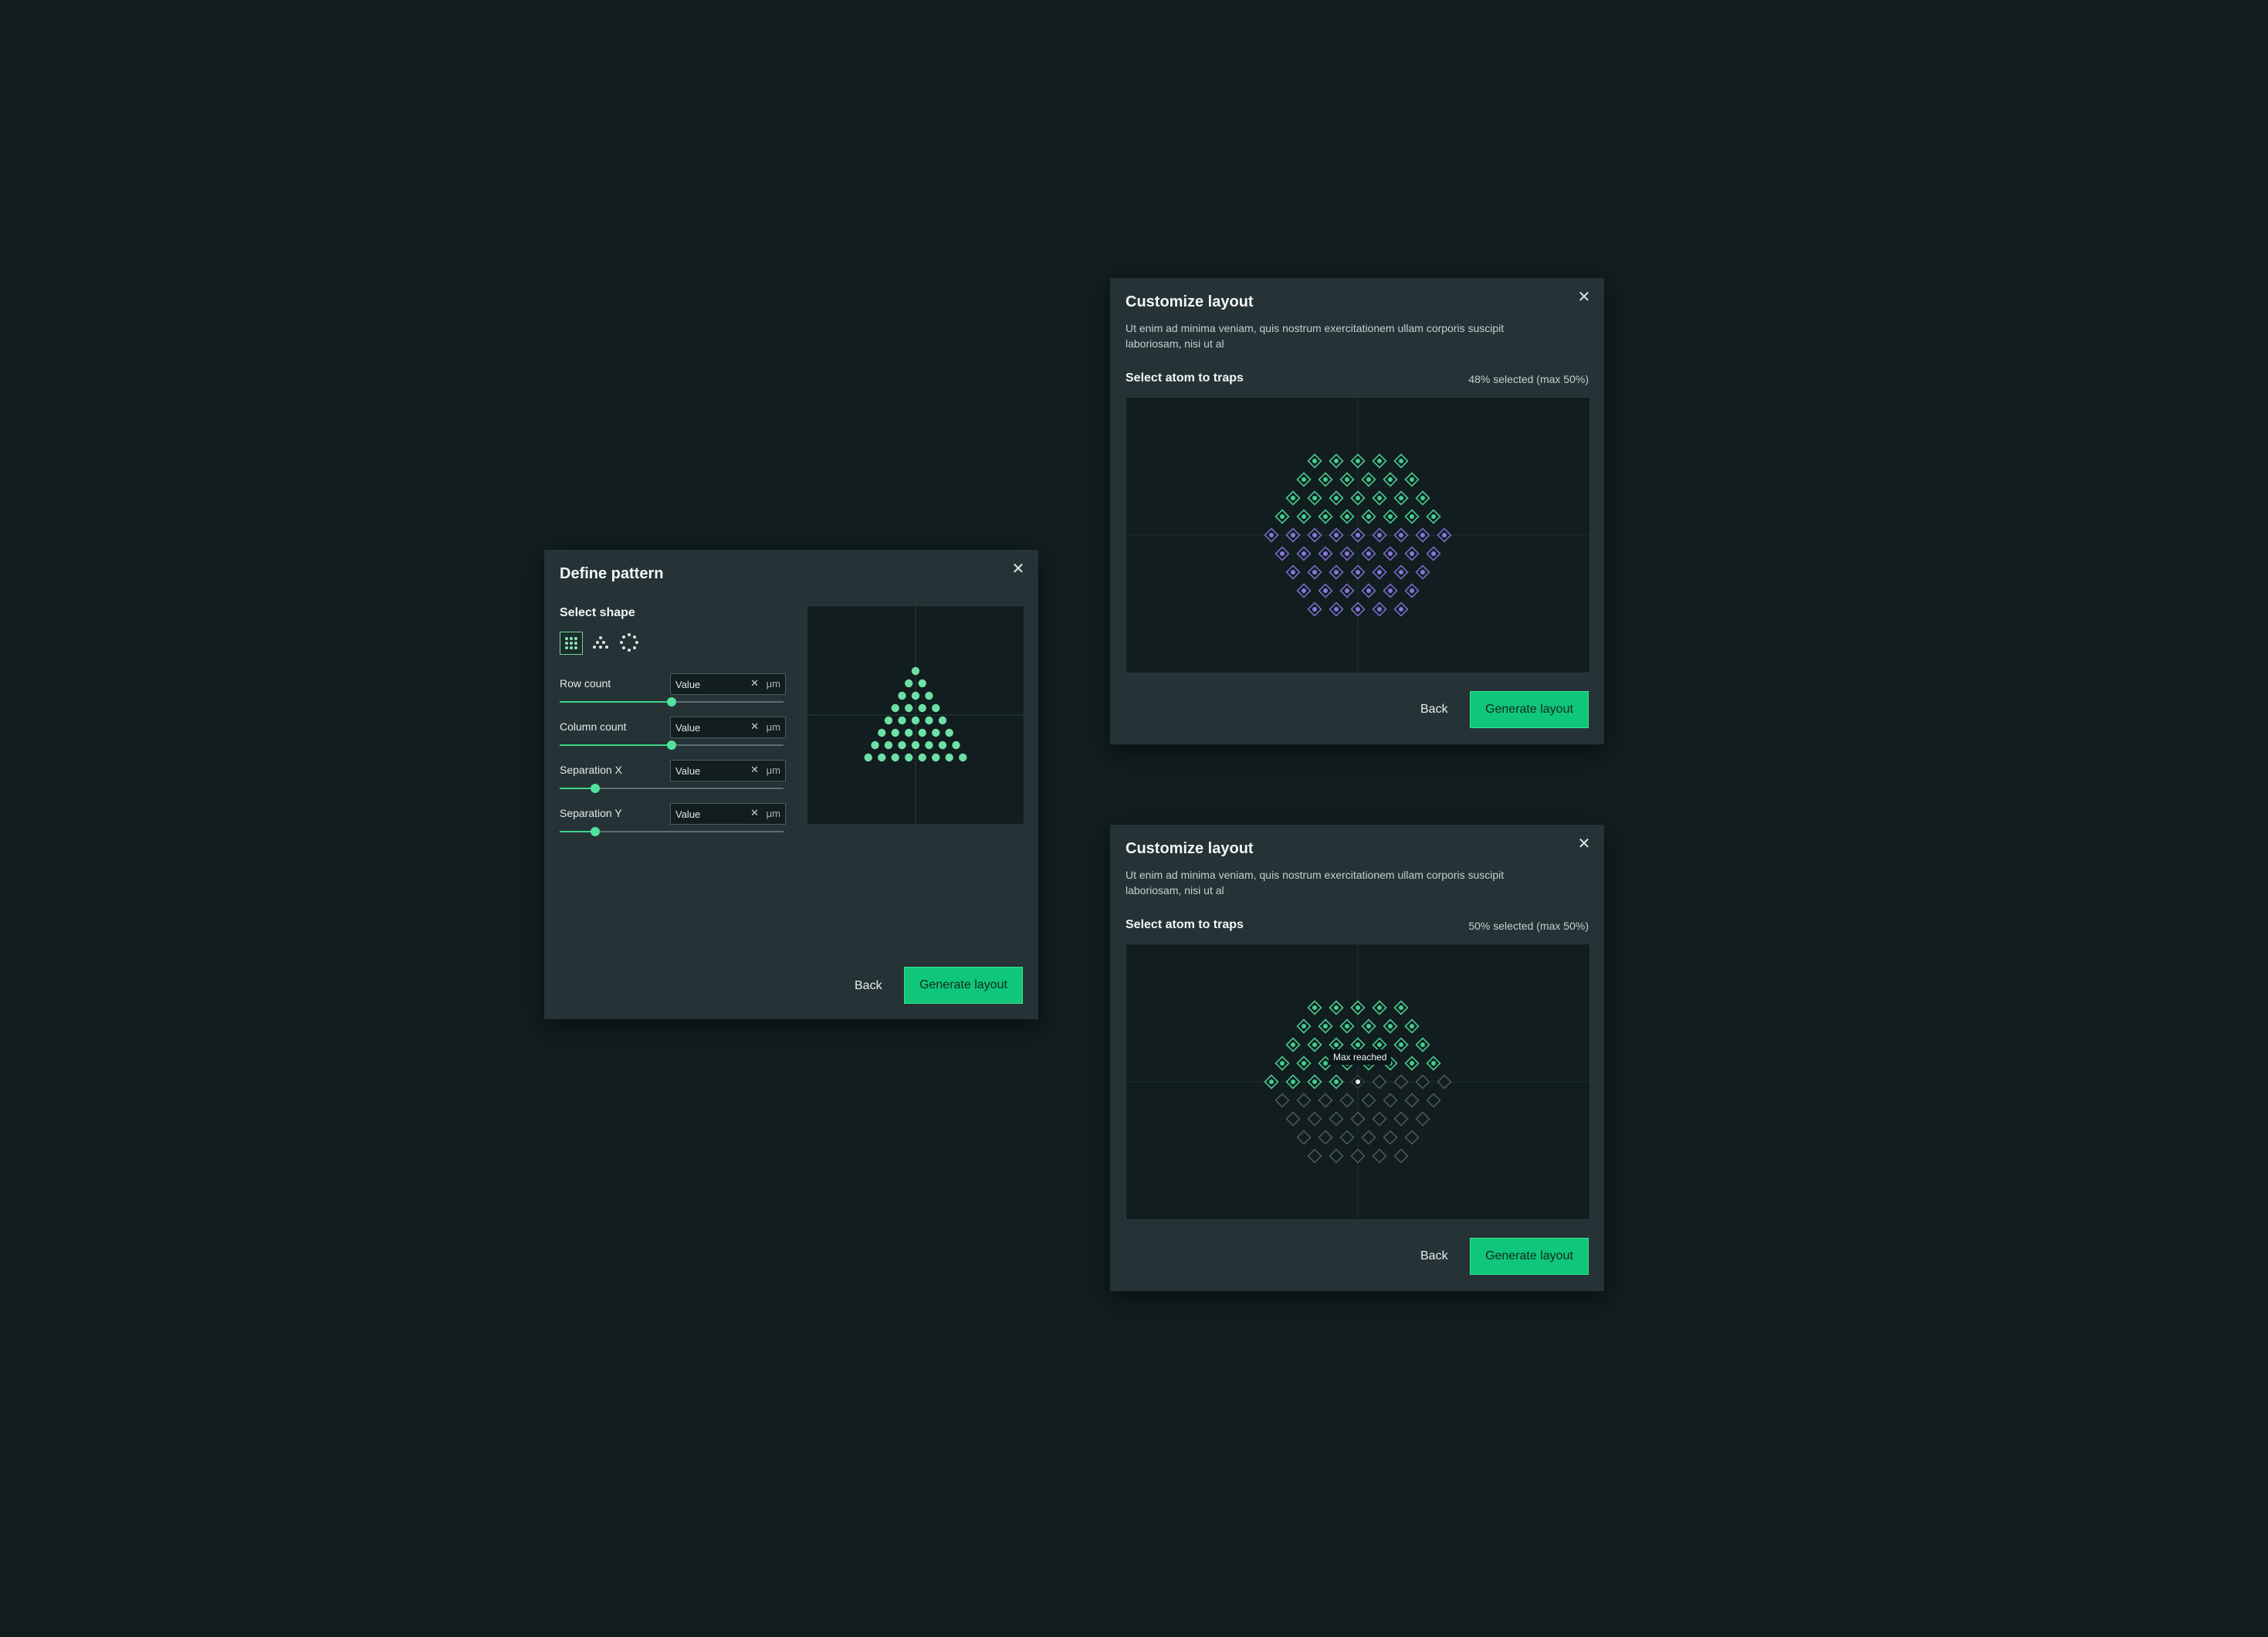  I want to click on dialog-title: Customize layout, so click(1190, 848).